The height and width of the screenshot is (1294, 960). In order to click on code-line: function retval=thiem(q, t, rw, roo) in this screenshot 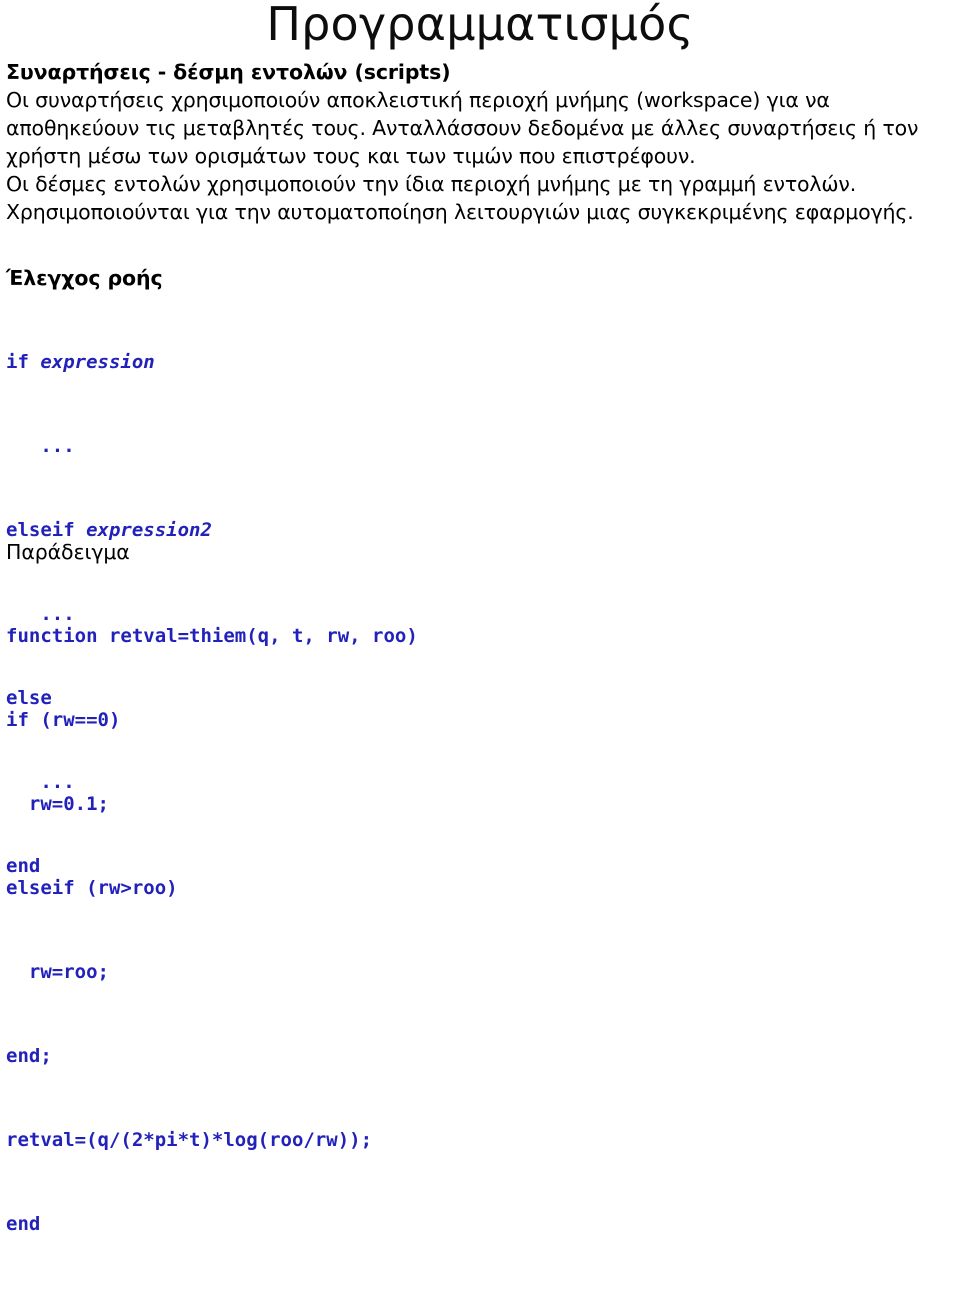, I will do `click(212, 636)`.